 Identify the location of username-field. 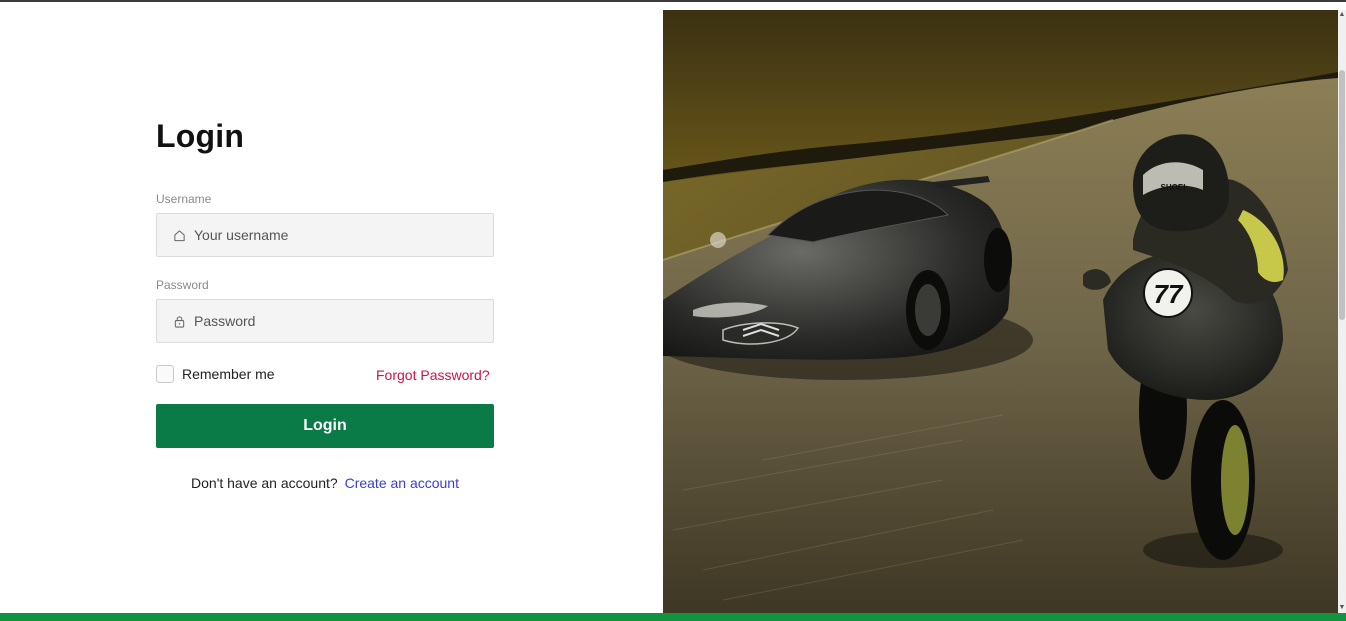
(325, 235).